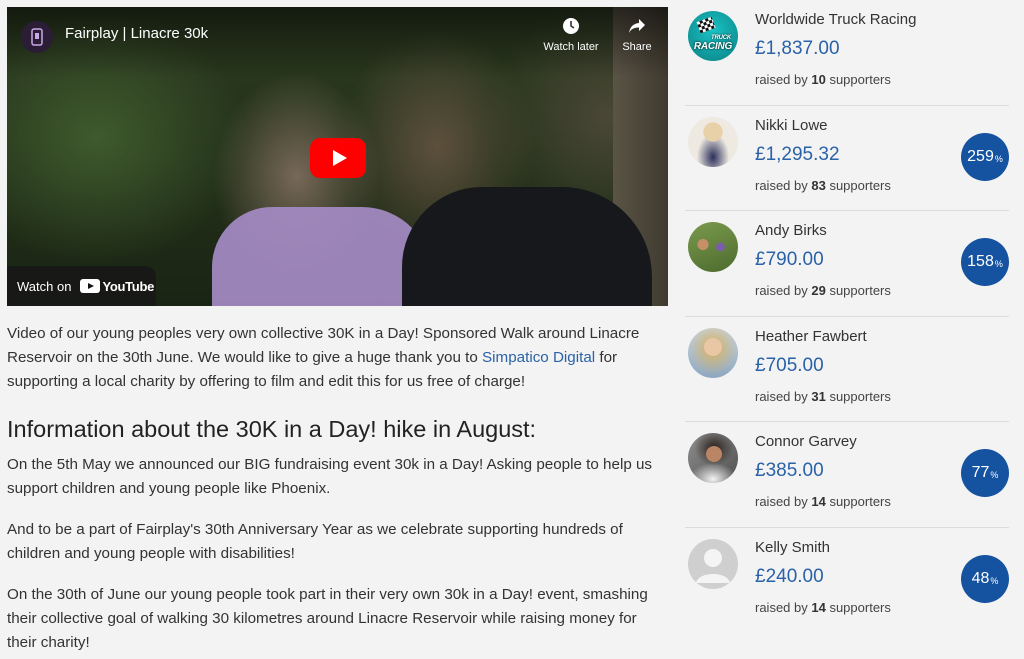 This screenshot has width=1024, height=659. Describe the element at coordinates (706, 25) in the screenshot. I see `checkered-flag-icon` at that location.